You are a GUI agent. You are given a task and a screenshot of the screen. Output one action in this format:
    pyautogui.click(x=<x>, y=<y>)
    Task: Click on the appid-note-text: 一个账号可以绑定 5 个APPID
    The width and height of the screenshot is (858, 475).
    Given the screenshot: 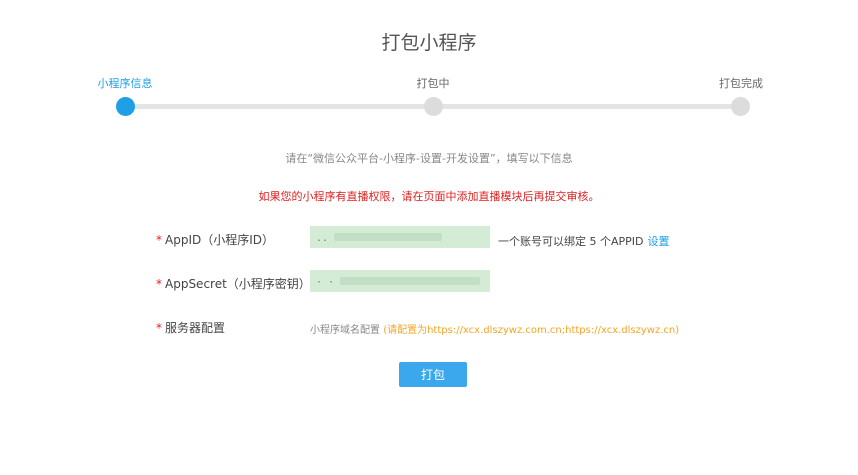 What is the action you would take?
    pyautogui.click(x=571, y=241)
    